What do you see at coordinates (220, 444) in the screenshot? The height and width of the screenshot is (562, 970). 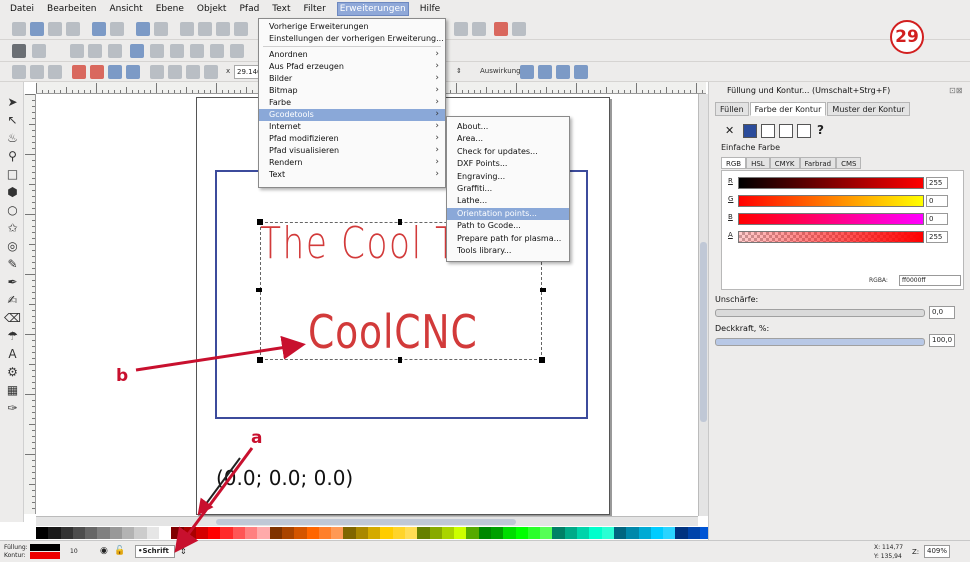 I see `annotation-arrows` at bounding box center [220, 444].